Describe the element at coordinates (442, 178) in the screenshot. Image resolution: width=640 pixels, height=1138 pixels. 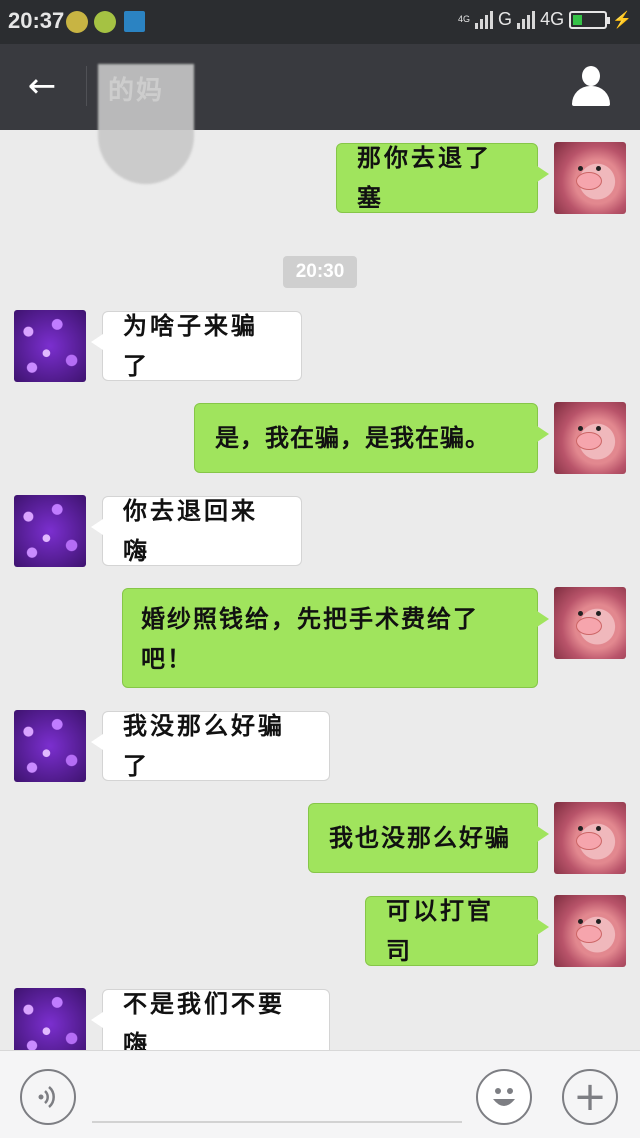
I see `message-bubble-outgoing: 那你去退了塞` at that location.